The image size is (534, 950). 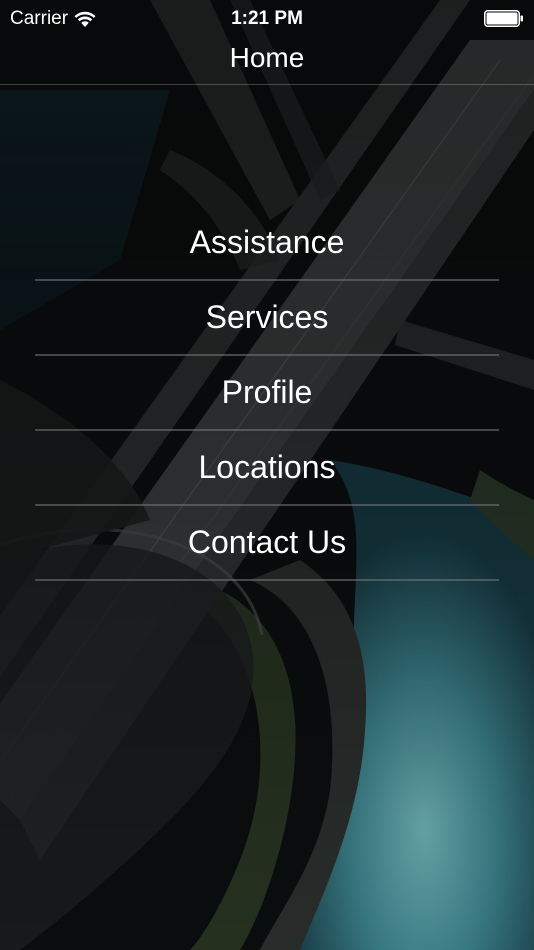 I want to click on status-bar: Carrier 1:21 PM, so click(x=267, y=19).